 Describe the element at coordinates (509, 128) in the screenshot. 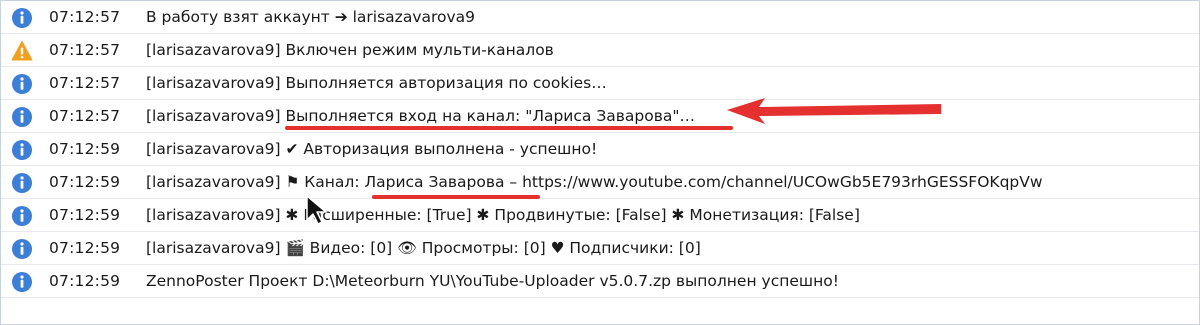

I see `annotation-underline-channel-entry` at that location.